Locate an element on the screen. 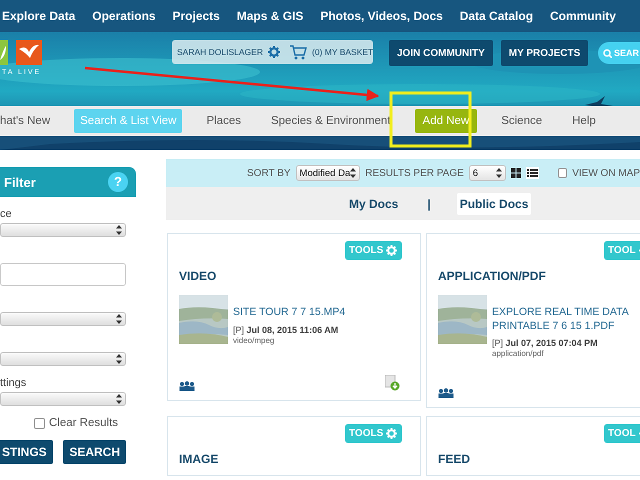  doc-date: [P] Jul 07, 2015 07:04 PM is located at coordinates (545, 343).